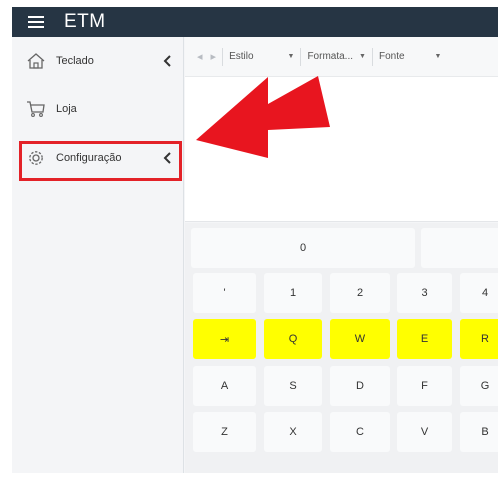 This screenshot has width=498, height=480. I want to click on key: ', so click(224, 293).